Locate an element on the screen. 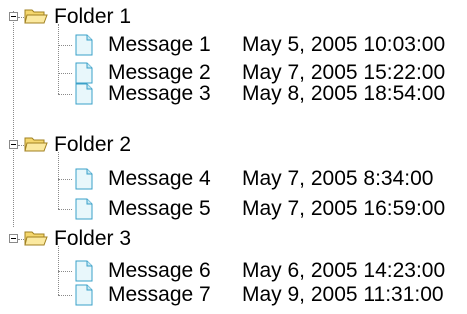 The image size is (467, 314). message-3-label: Message 3 is located at coordinates (159, 94).